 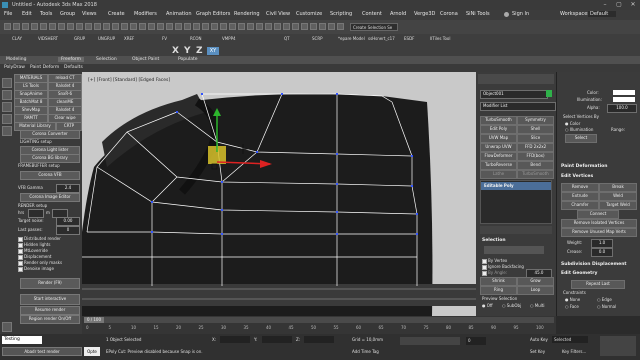 What do you see at coordinates (213, 51) in the screenshot?
I see `xy-axis-icon: XY` at bounding box center [213, 51].